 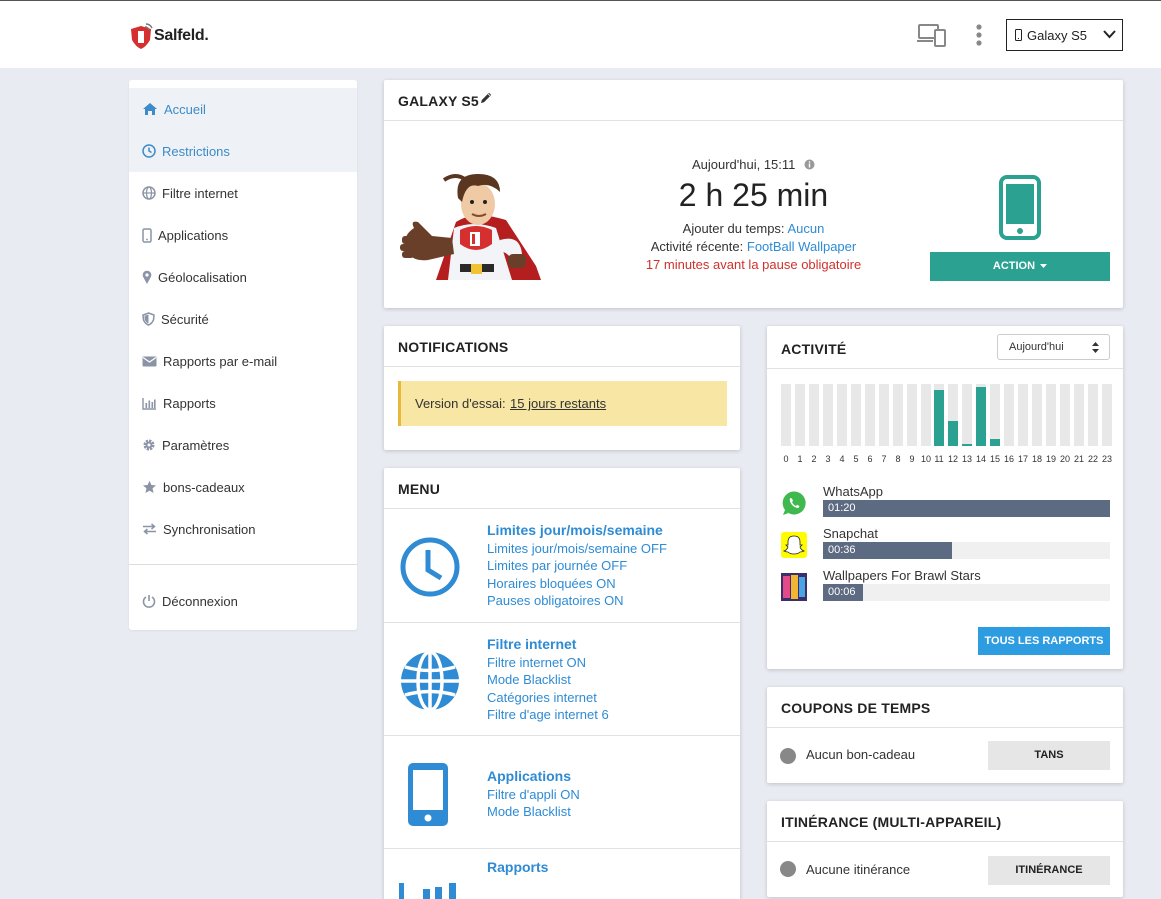 I want to click on hour-label: 21, so click(x=1078, y=459).